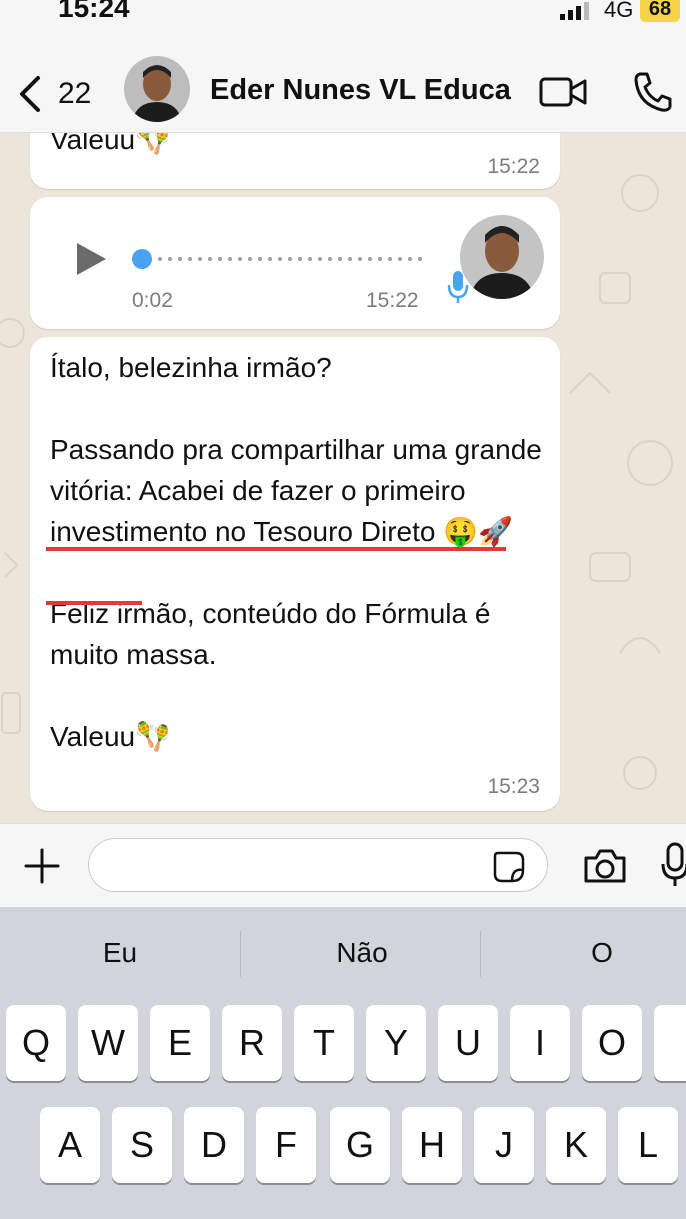  I want to click on network-type: 4G, so click(619, 11).